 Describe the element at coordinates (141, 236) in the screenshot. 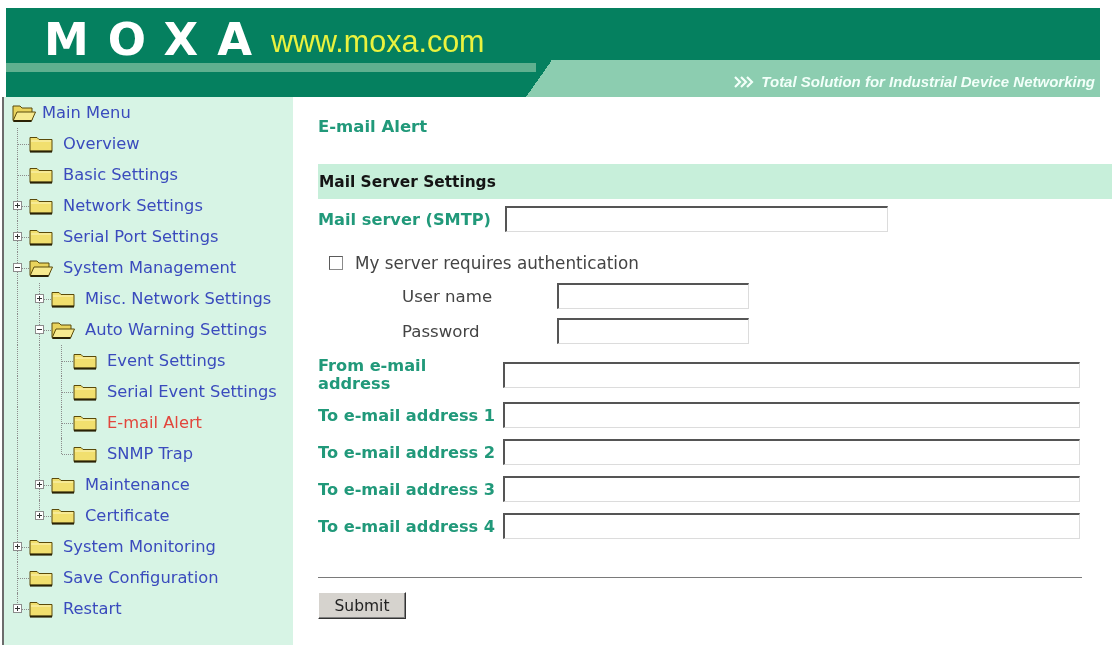

I see `menu-item: Serial Port Settings` at that location.